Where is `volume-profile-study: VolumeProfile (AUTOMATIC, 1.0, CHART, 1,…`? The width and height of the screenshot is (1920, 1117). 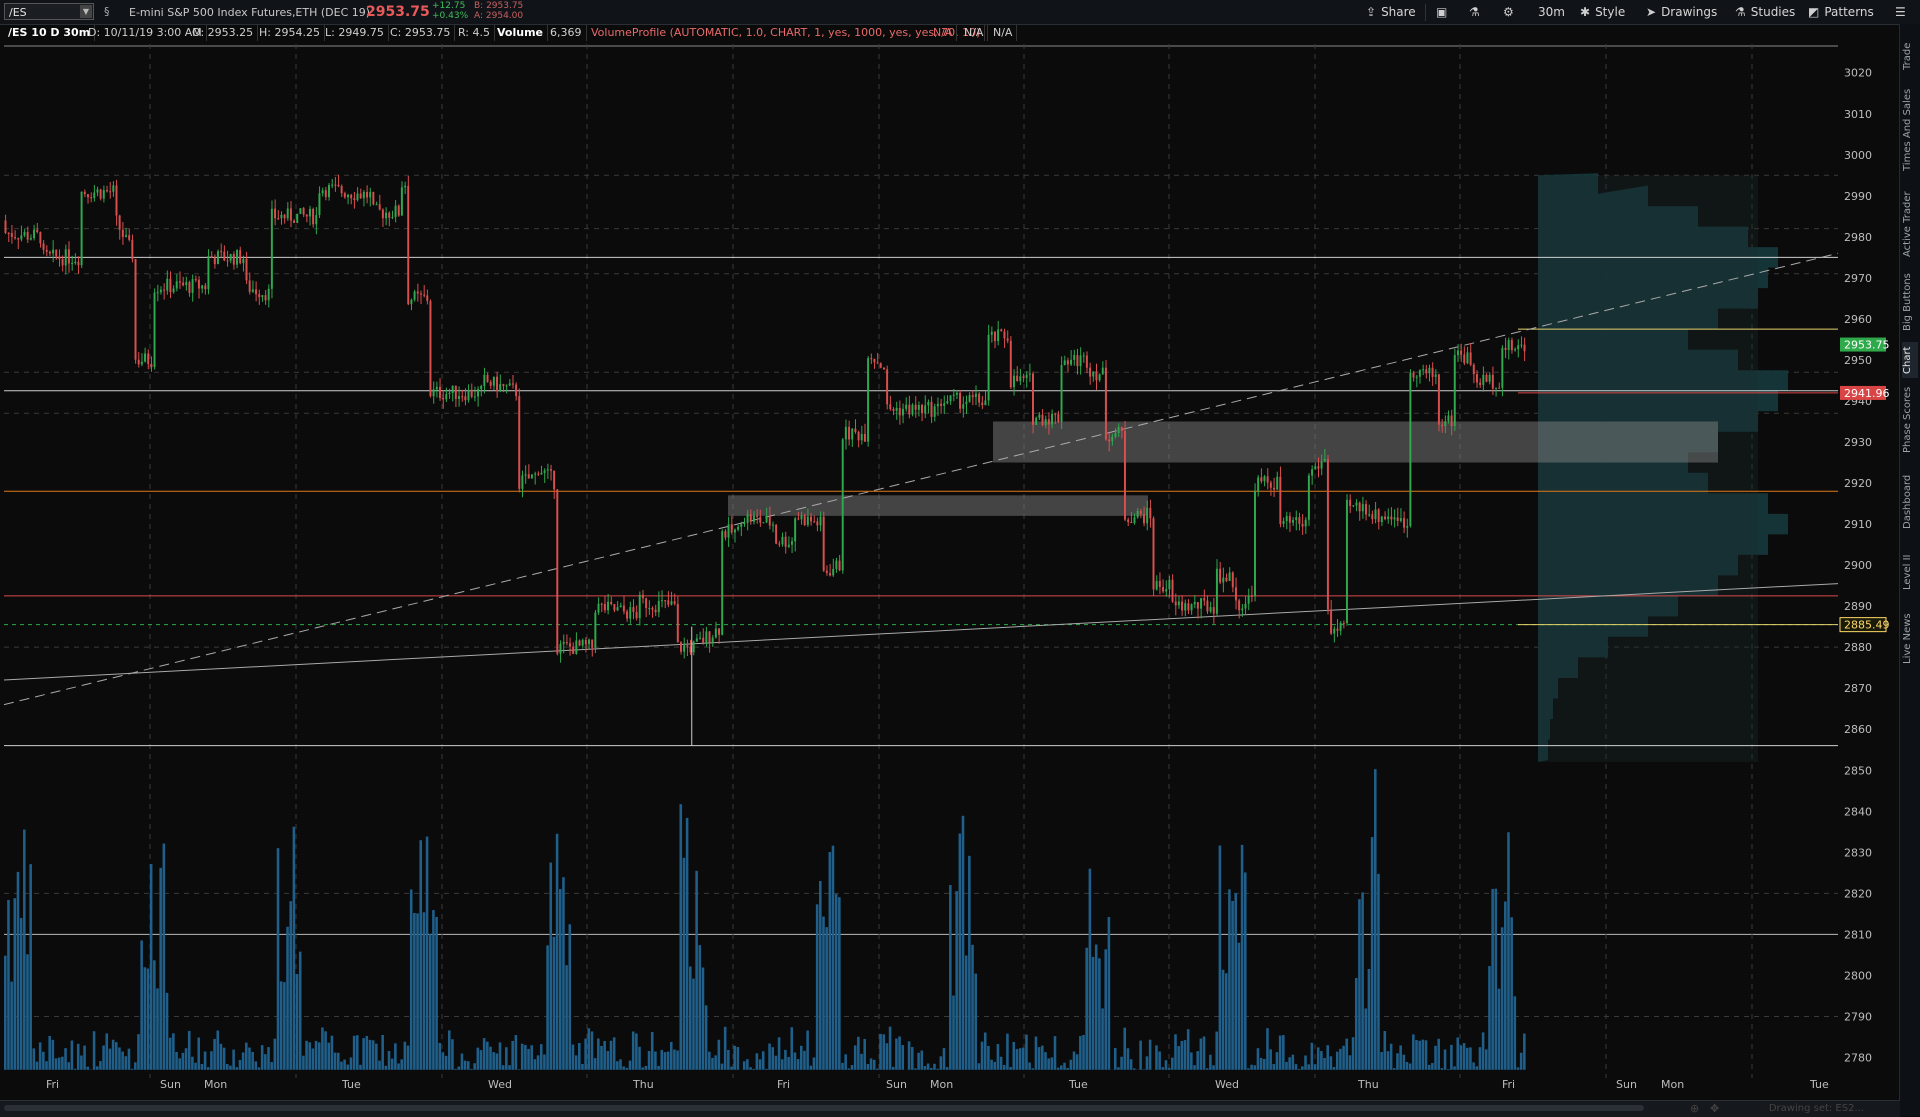 volume-profile-study: VolumeProfile (AUTOMATIC, 1.0, CHART, 1,… is located at coordinates (786, 33).